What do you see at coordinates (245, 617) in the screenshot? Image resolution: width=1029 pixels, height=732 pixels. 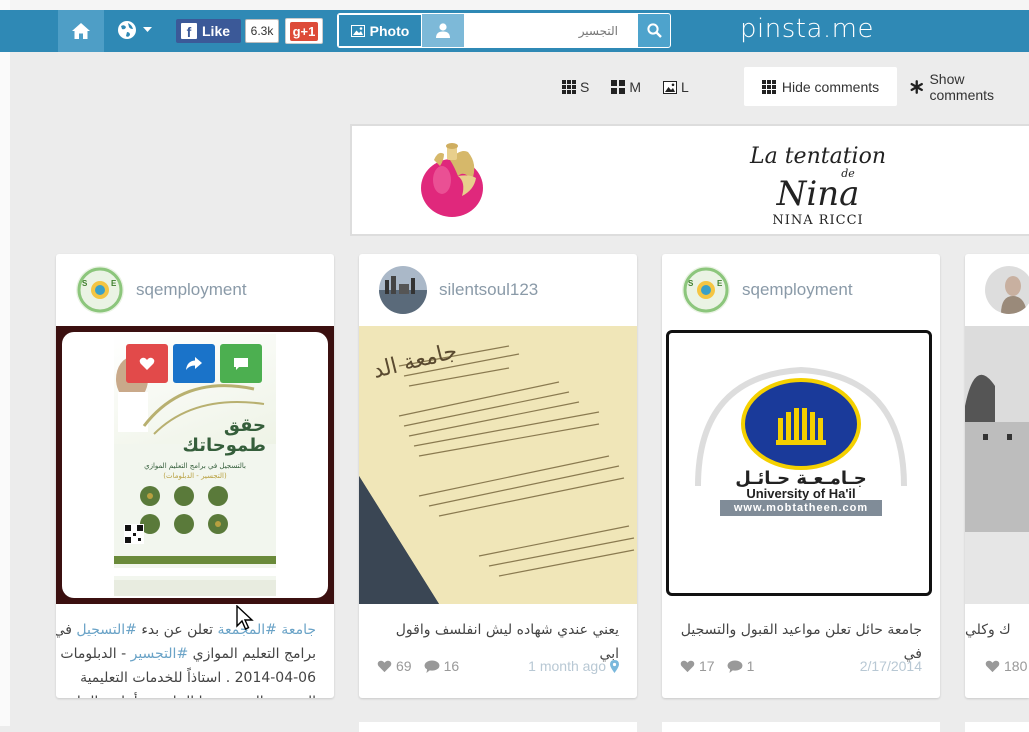 I see `mouse-cursor-icon` at bounding box center [245, 617].